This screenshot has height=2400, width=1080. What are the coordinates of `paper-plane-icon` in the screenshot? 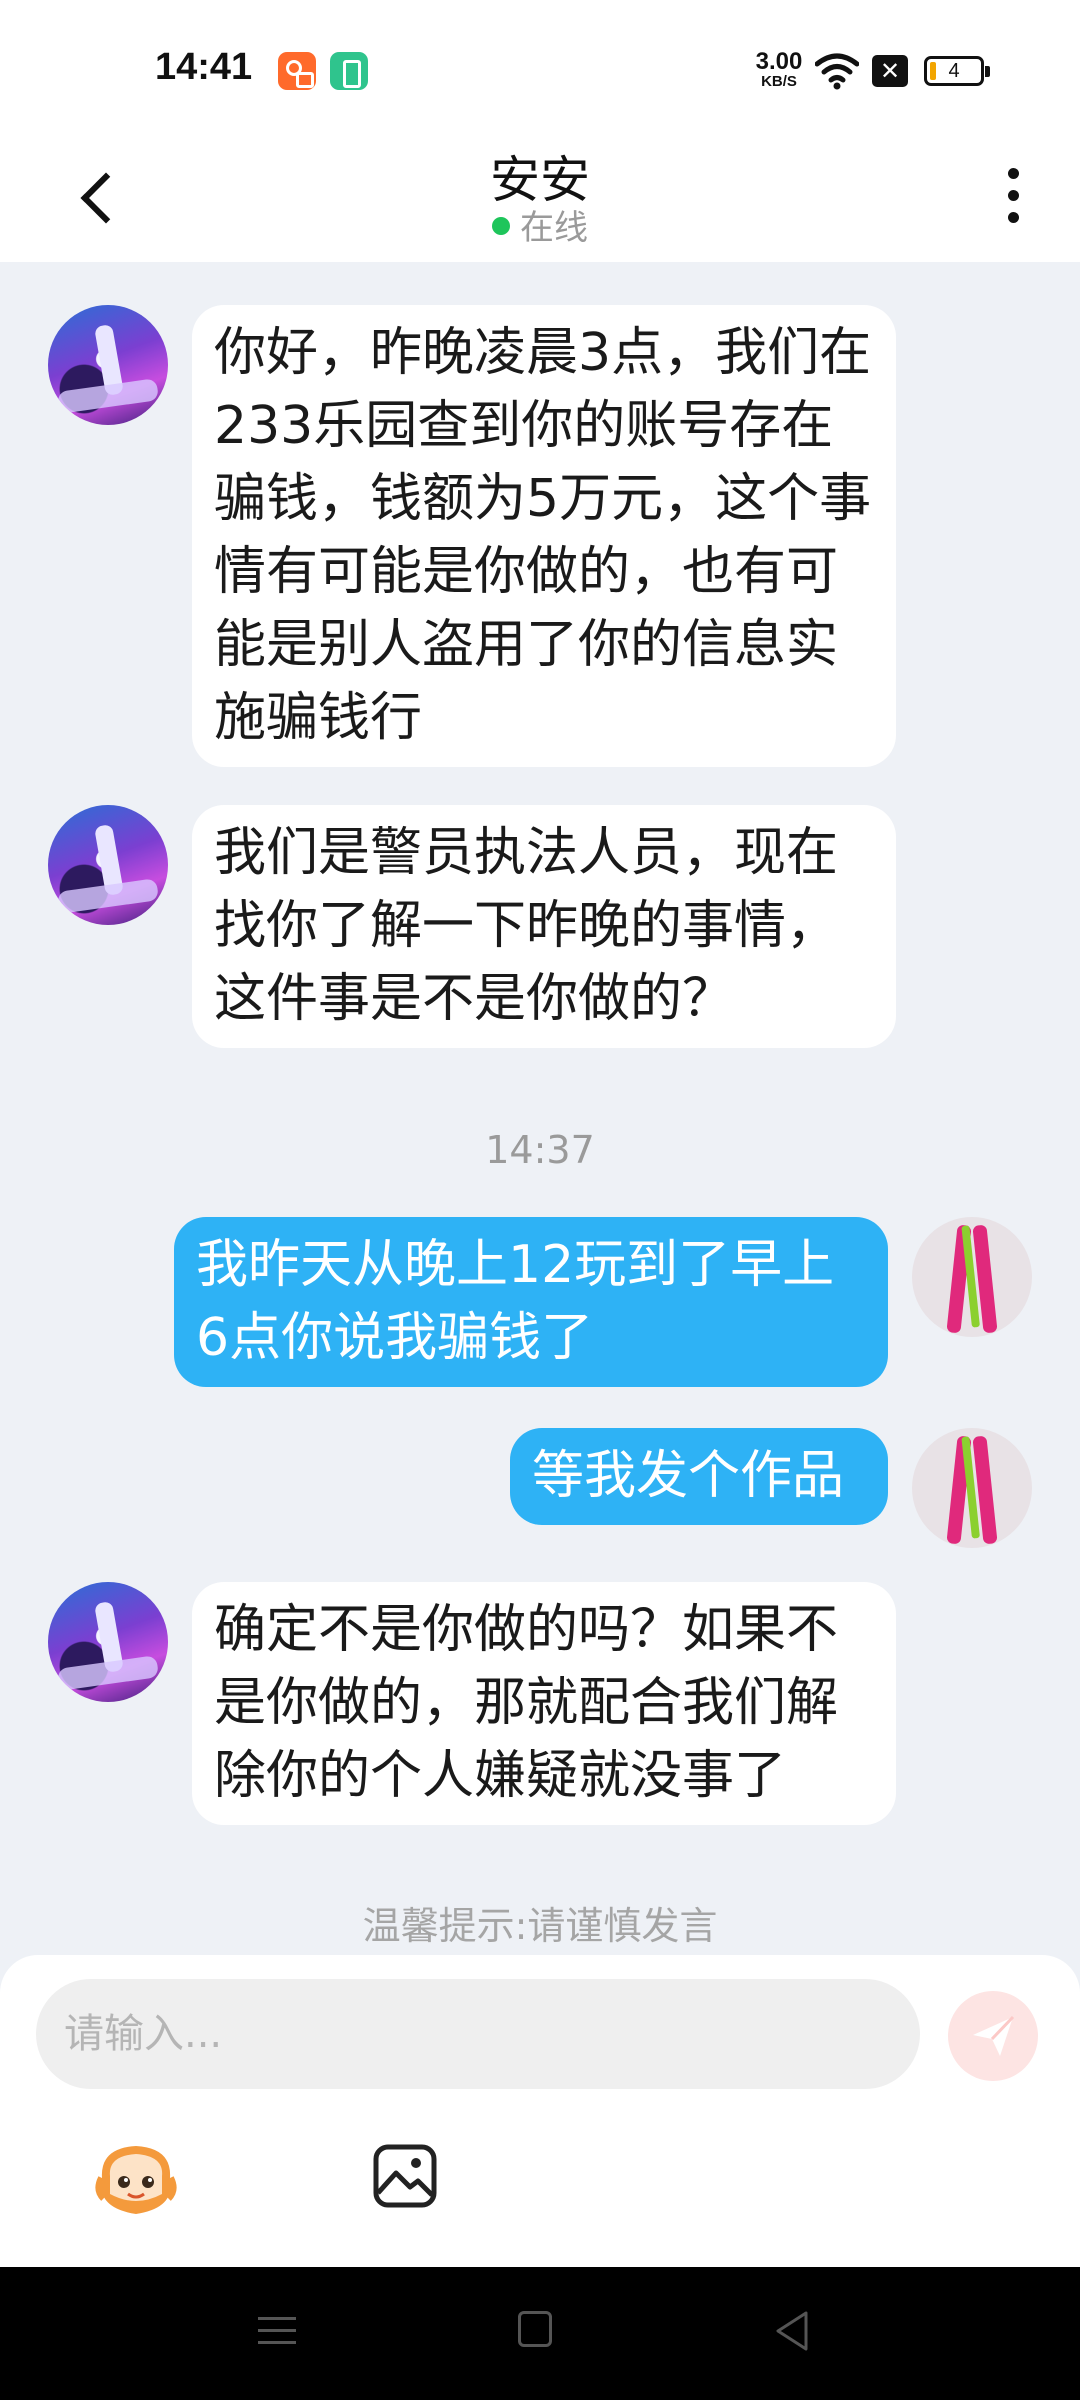 It's located at (994, 2035).